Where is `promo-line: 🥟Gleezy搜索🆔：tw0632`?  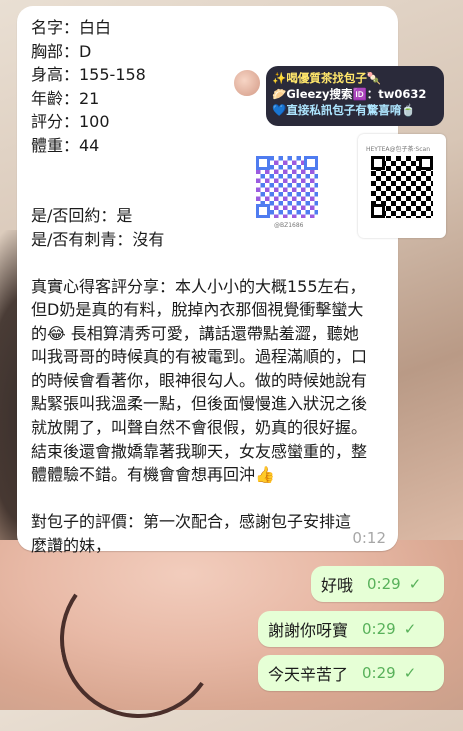
promo-line: 🥟Gleezy搜索🆔：tw0632 is located at coordinates (349, 94).